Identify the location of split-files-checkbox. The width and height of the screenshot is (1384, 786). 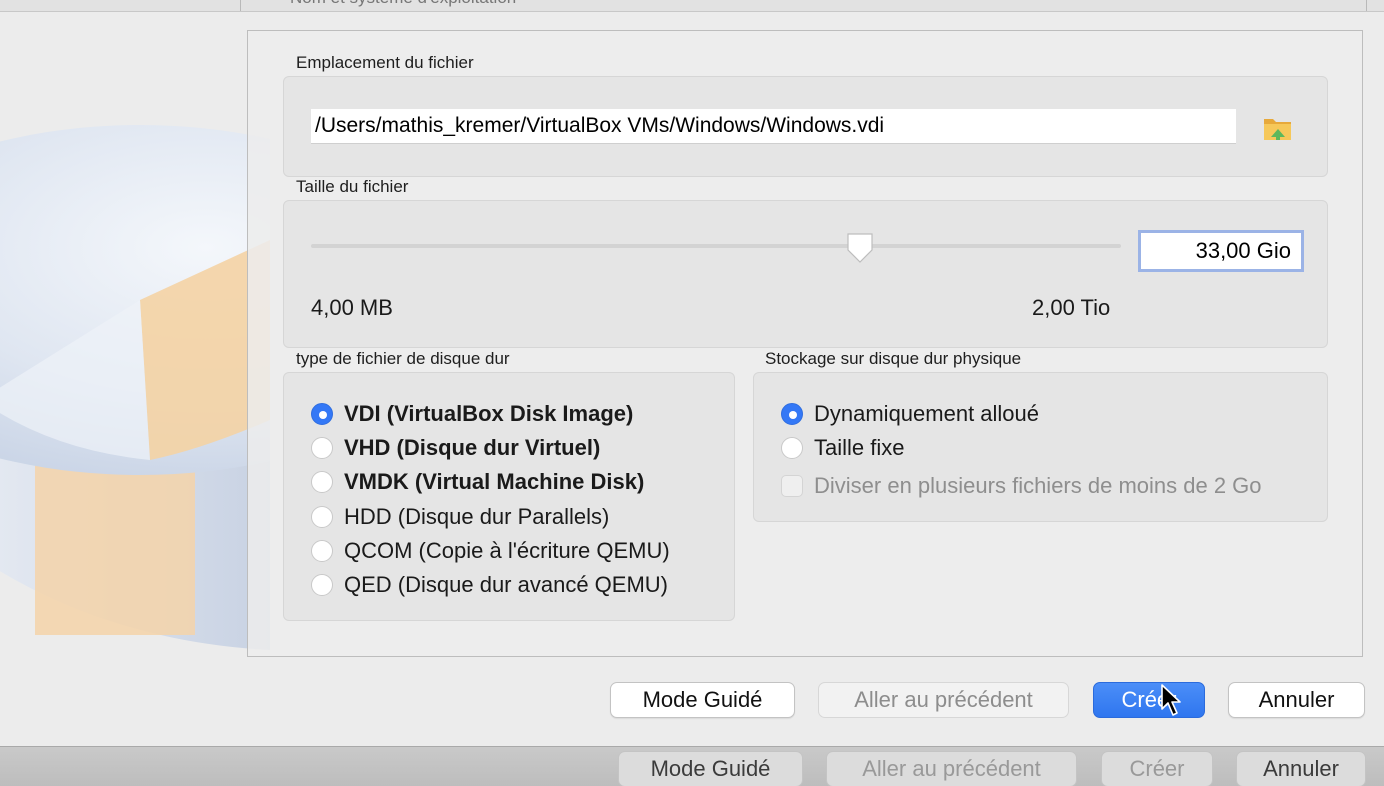
(792, 486).